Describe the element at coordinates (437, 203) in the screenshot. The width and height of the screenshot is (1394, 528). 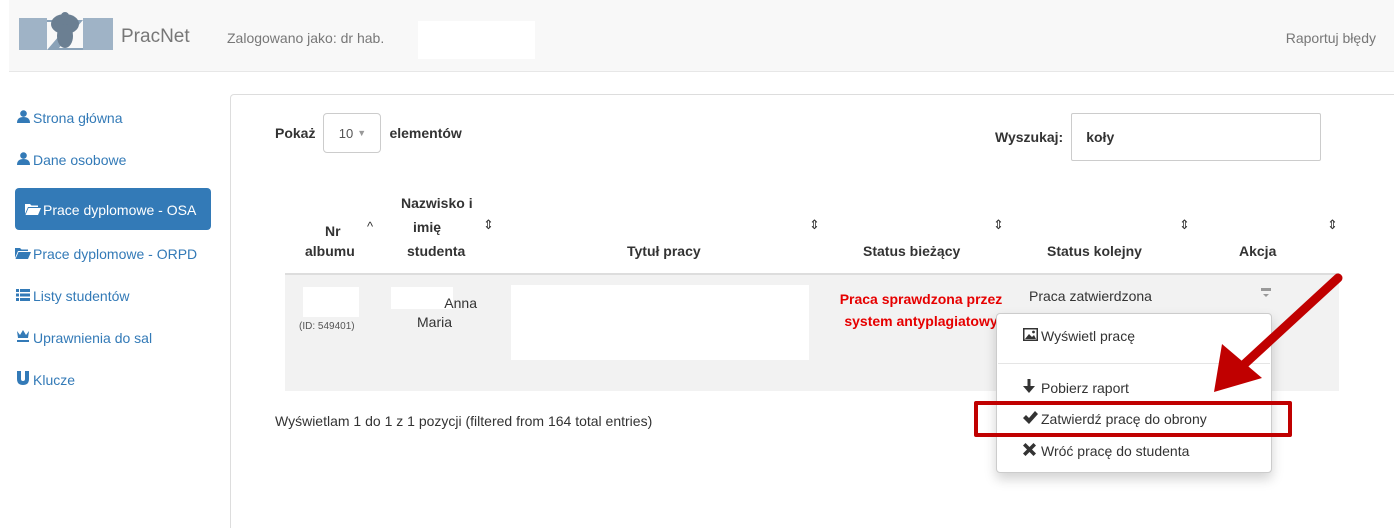
I see `header-name-line1: Nazwisko i` at that location.